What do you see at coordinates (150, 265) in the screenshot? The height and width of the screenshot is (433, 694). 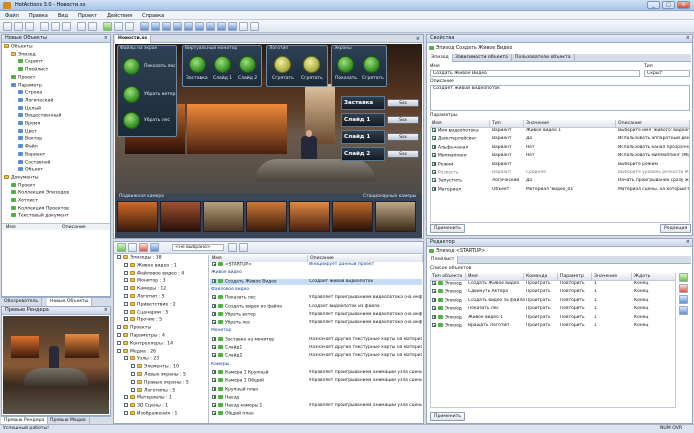 I see `tree-item: Живое видео : 1` at bounding box center [150, 265].